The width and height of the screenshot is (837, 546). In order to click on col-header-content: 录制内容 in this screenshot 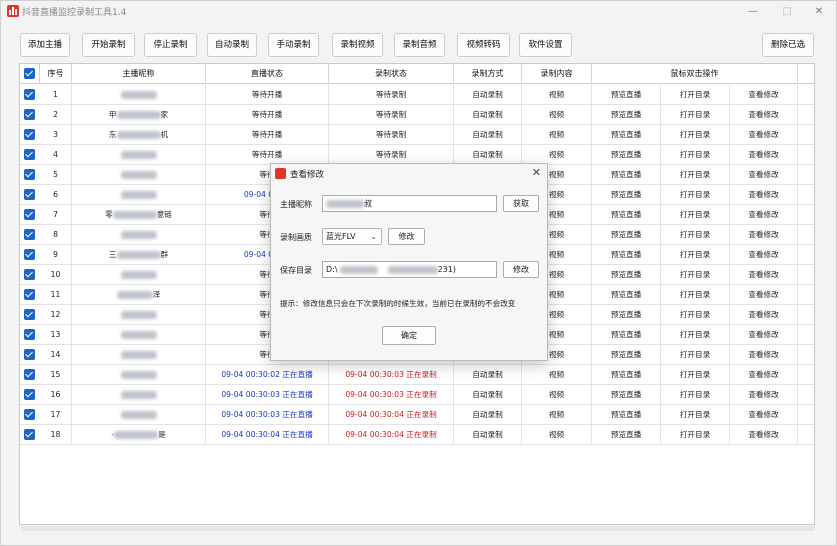, I will do `click(557, 74)`.